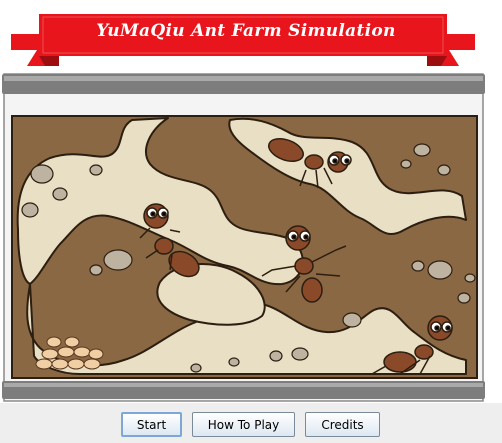 The width and height of the screenshot is (502, 443). Describe the element at coordinates (243, 78) in the screenshot. I see `farm-top-rail-highlight` at that location.